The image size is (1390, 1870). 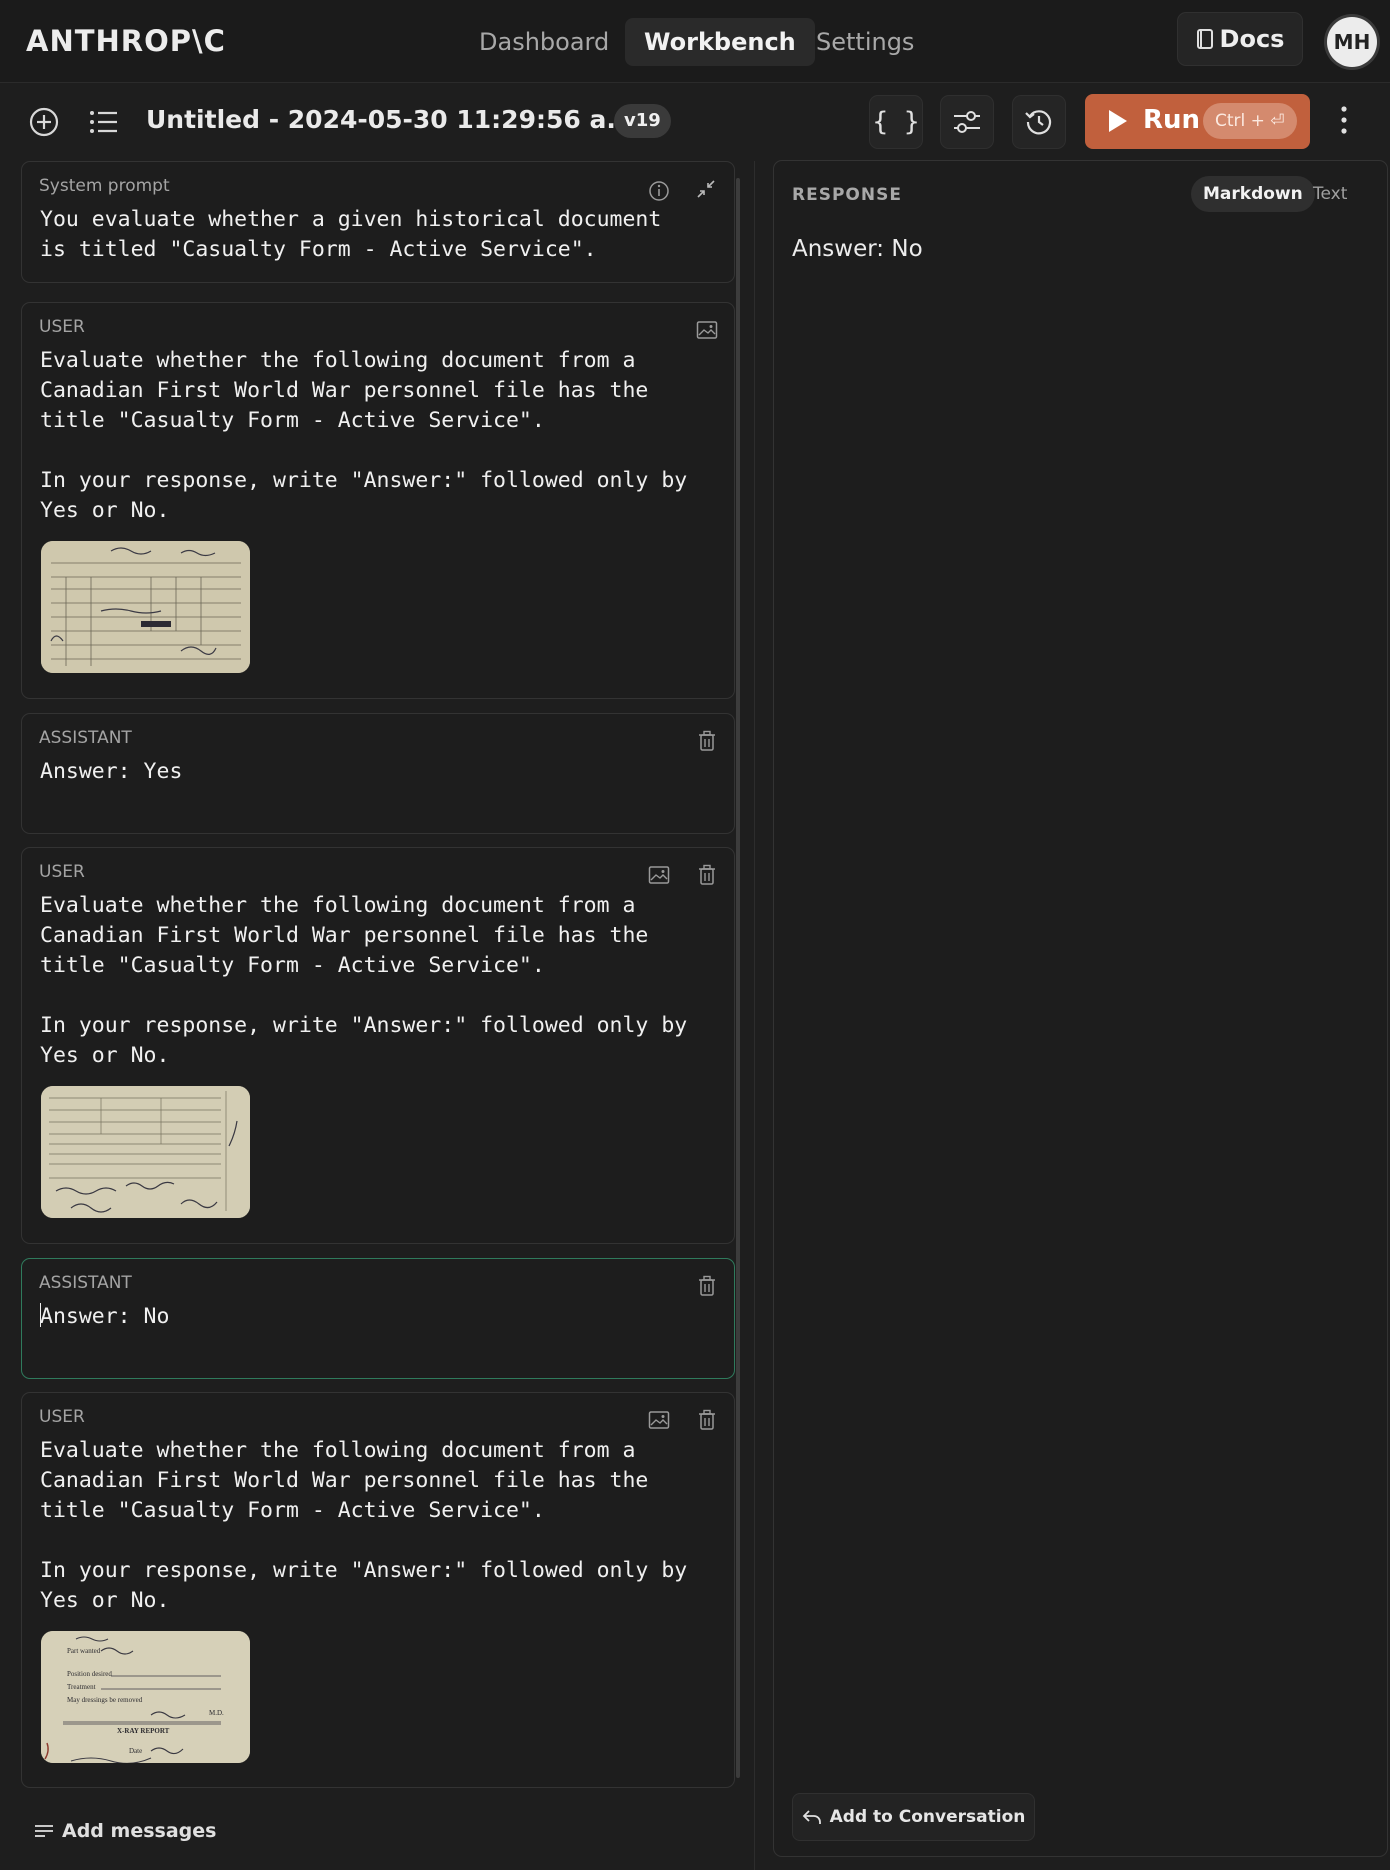 I want to click on history-button, so click(x=1039, y=122).